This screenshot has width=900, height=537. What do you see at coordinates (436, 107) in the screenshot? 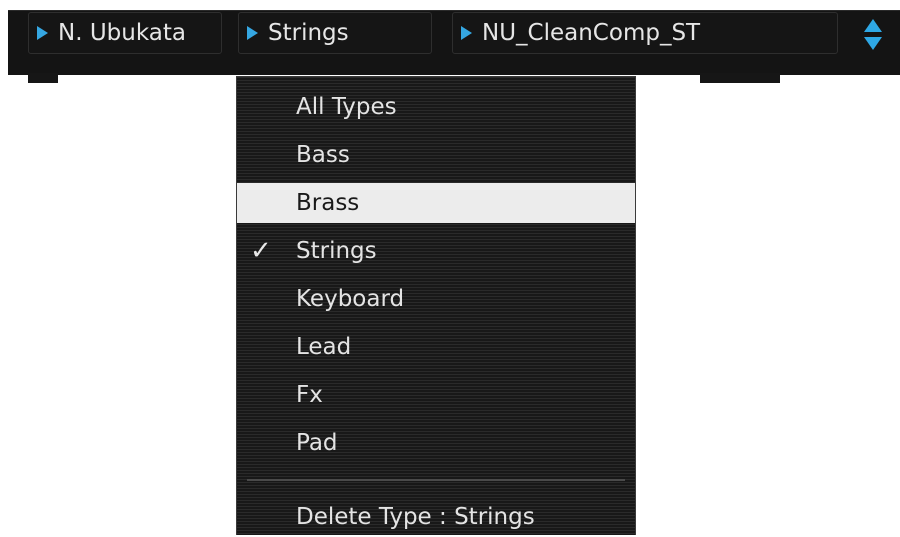
I see `menu-item-all-types: All Types` at bounding box center [436, 107].